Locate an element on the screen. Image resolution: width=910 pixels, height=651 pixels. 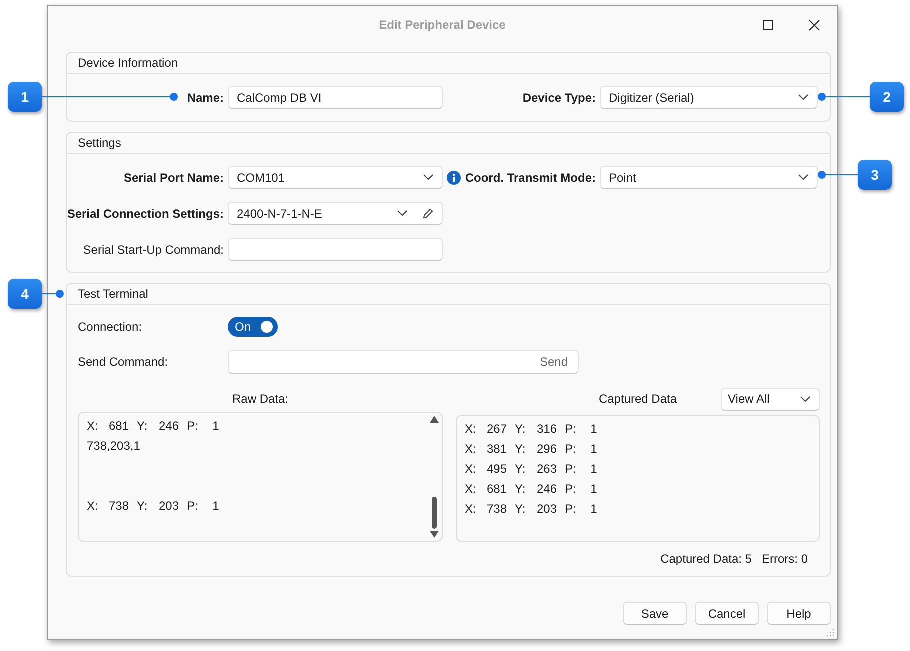
data-value: 316 is located at coordinates (547, 429).